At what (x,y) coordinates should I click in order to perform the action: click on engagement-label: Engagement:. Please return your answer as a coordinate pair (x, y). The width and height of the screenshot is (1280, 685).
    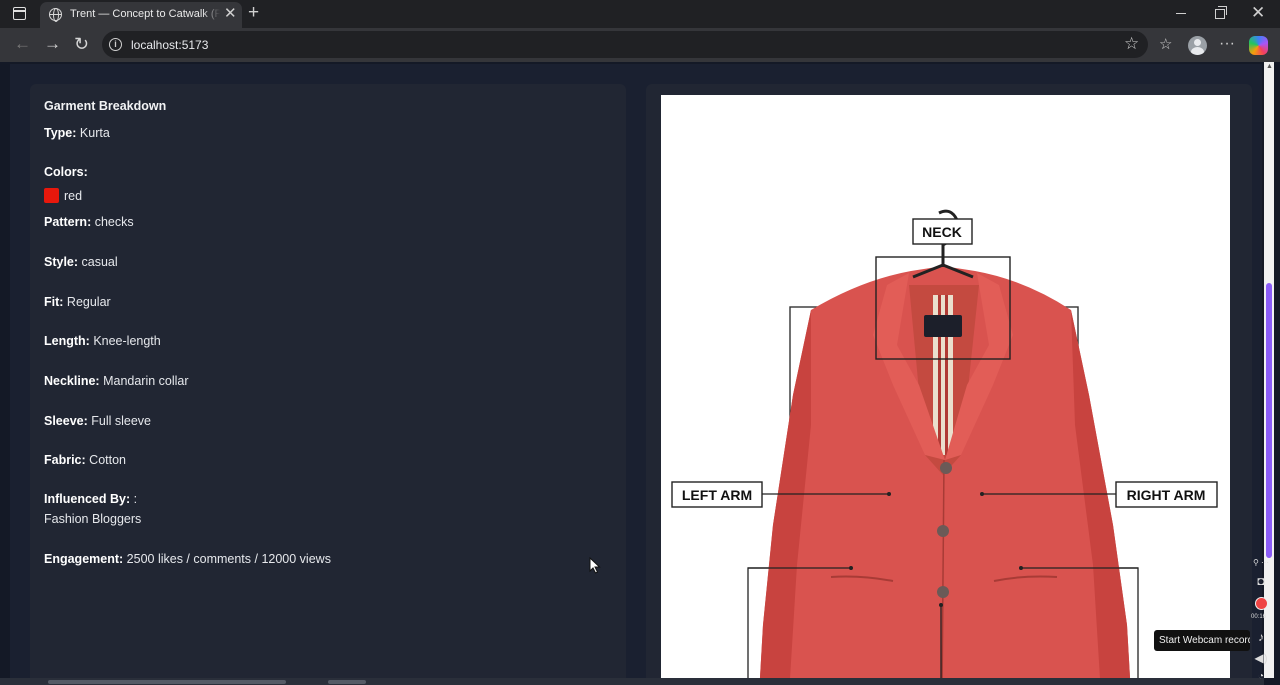
    Looking at the image, I should click on (84, 559).